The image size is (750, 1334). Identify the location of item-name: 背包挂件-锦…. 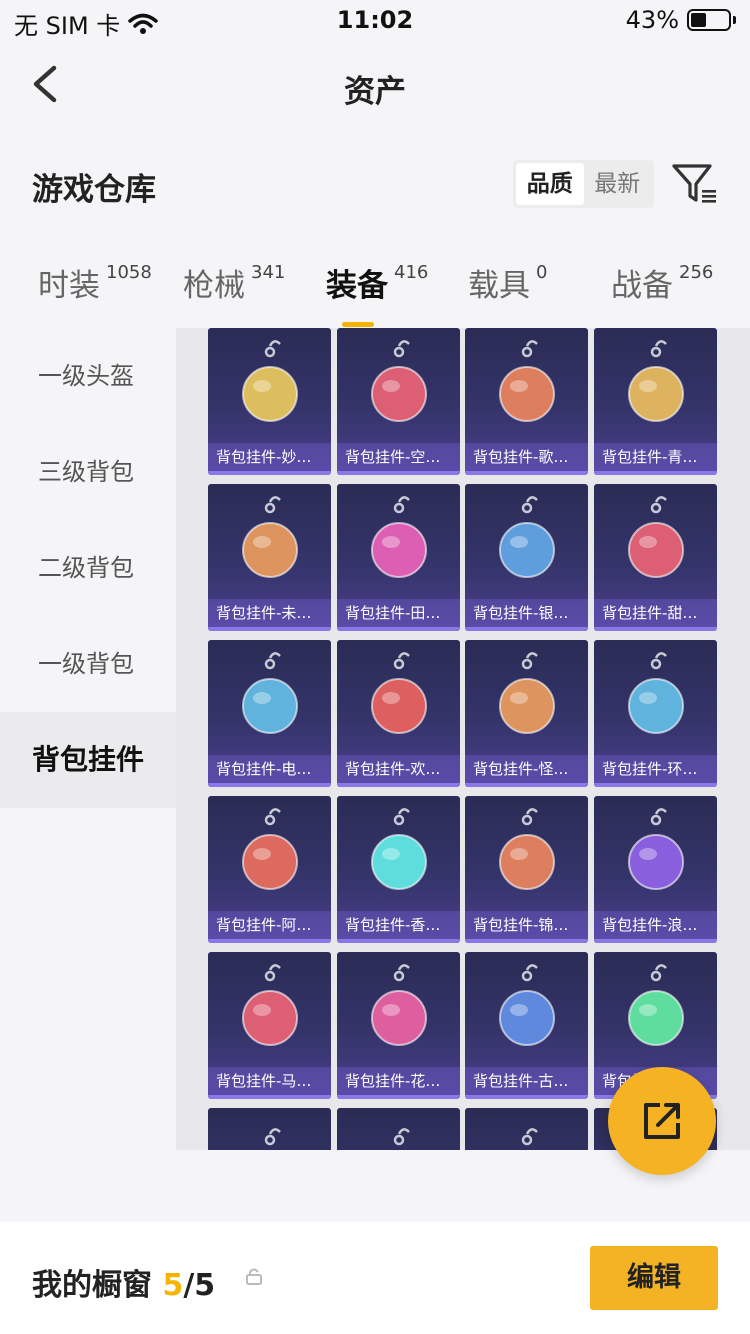
(526, 925).